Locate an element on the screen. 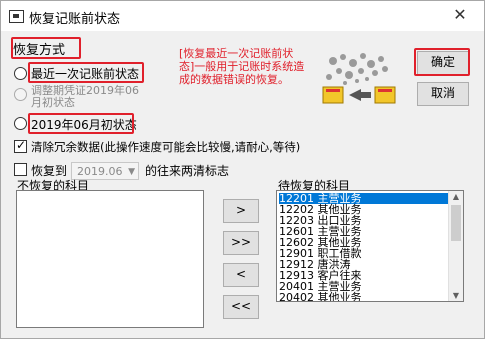 This screenshot has height=339, width=485. vertical-scrollbar: ▲ ▼ is located at coordinates (455, 246).